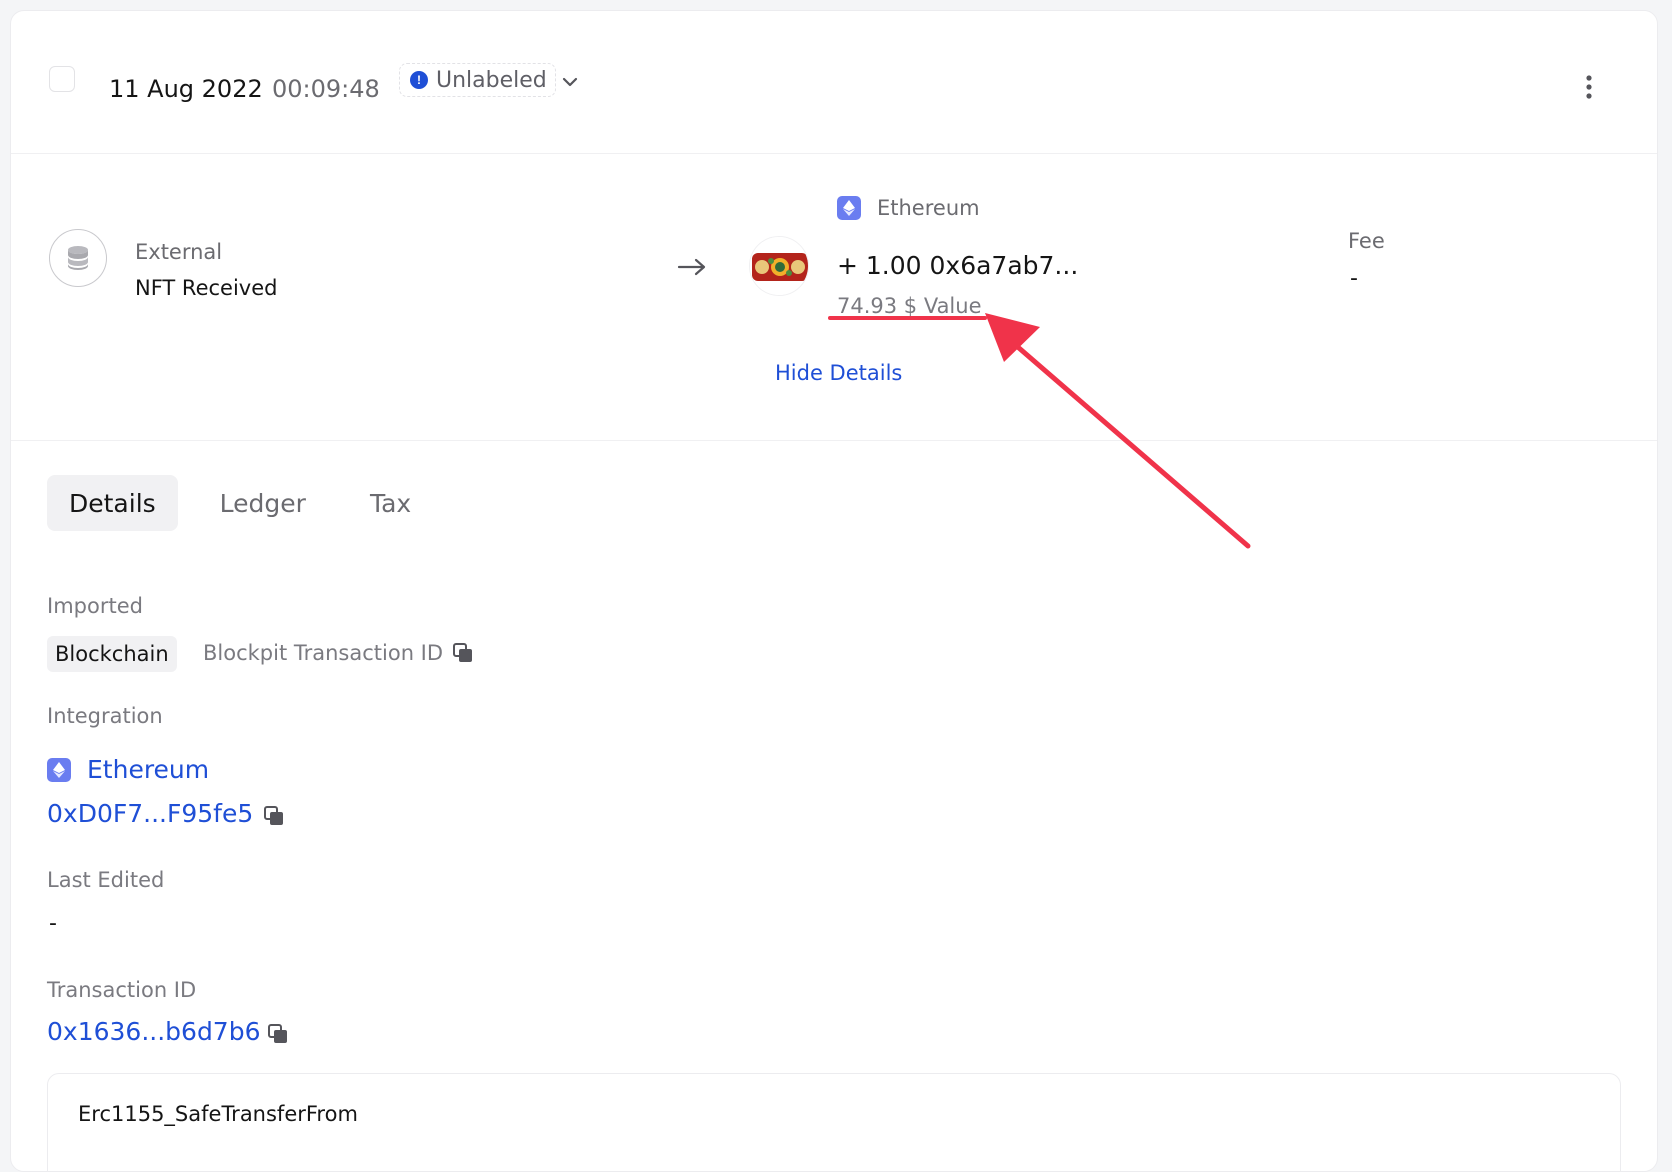 The image size is (1672, 1172). Describe the element at coordinates (112, 503) in the screenshot. I see `tab-details: Details` at that location.